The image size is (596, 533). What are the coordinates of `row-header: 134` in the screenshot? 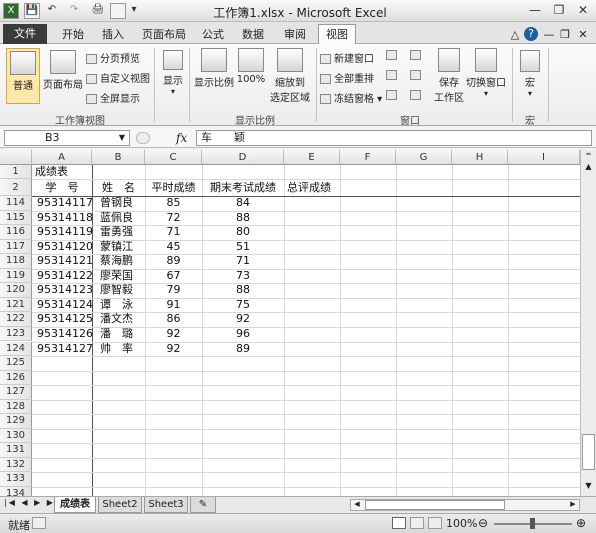 It's located at (16, 491).